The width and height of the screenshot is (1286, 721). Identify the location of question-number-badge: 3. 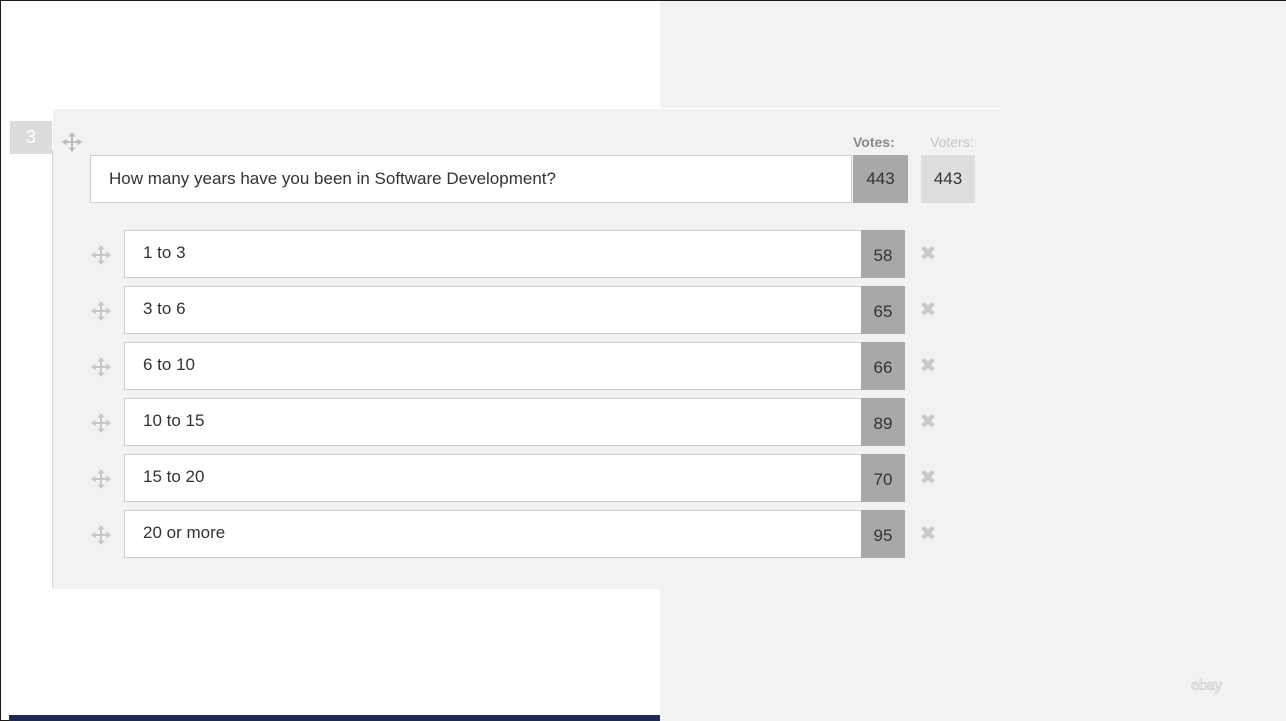
(31, 137).